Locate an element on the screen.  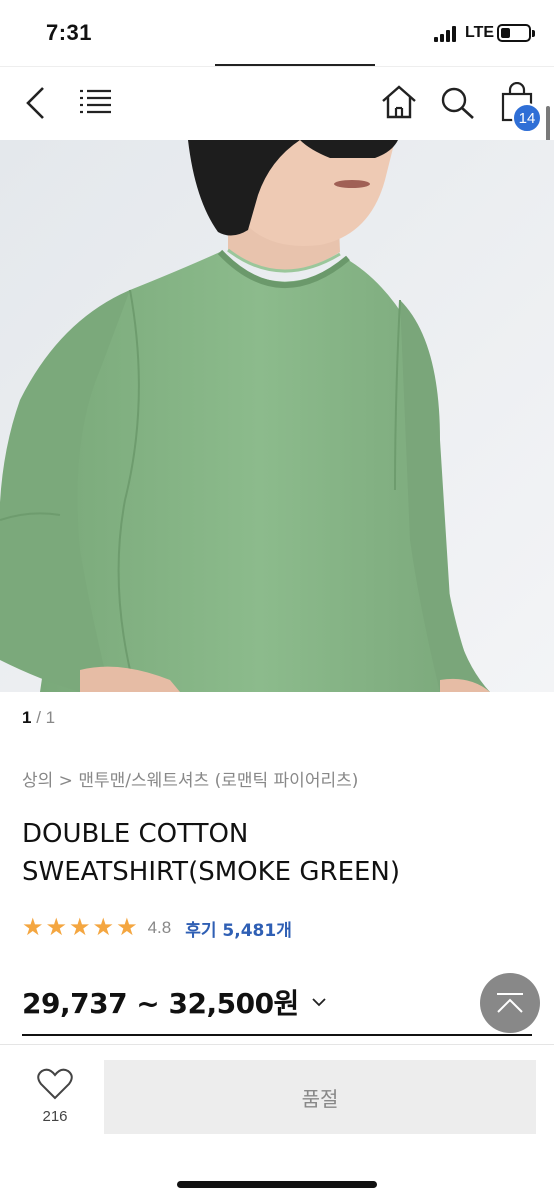
price-range: 29,737 ~ 32,500원 is located at coordinates (160, 1003).